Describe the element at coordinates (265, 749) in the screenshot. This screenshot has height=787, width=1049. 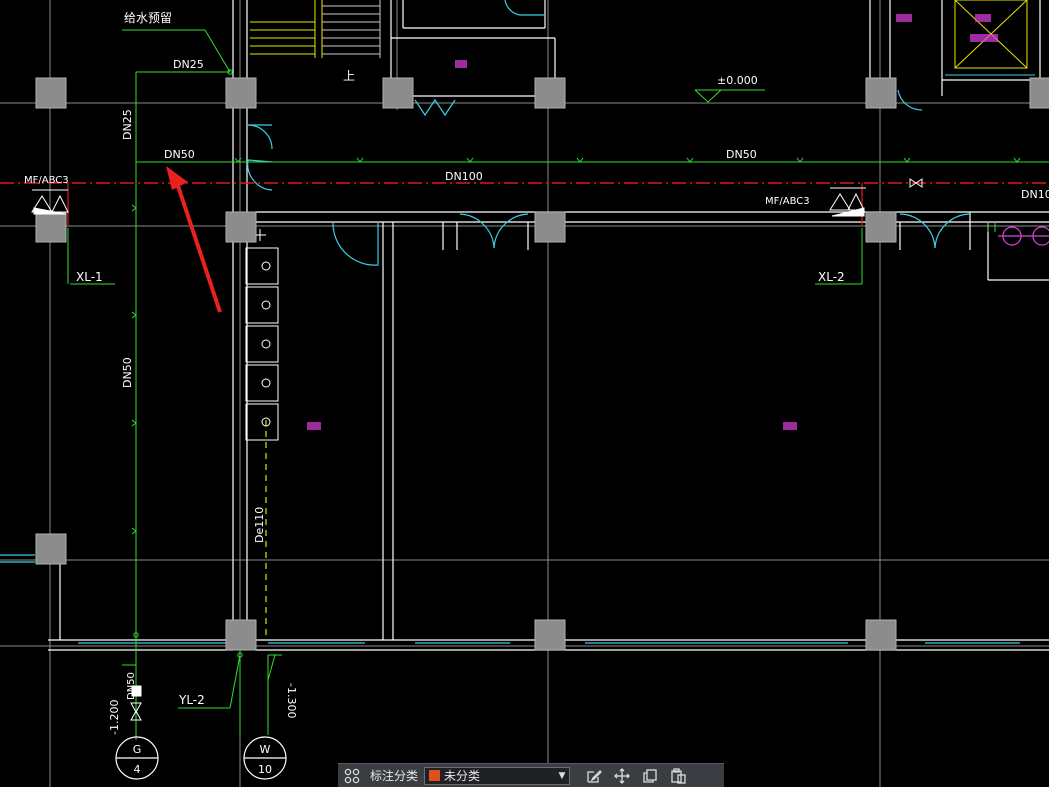
I see `bubble-w-top-text: W` at that location.